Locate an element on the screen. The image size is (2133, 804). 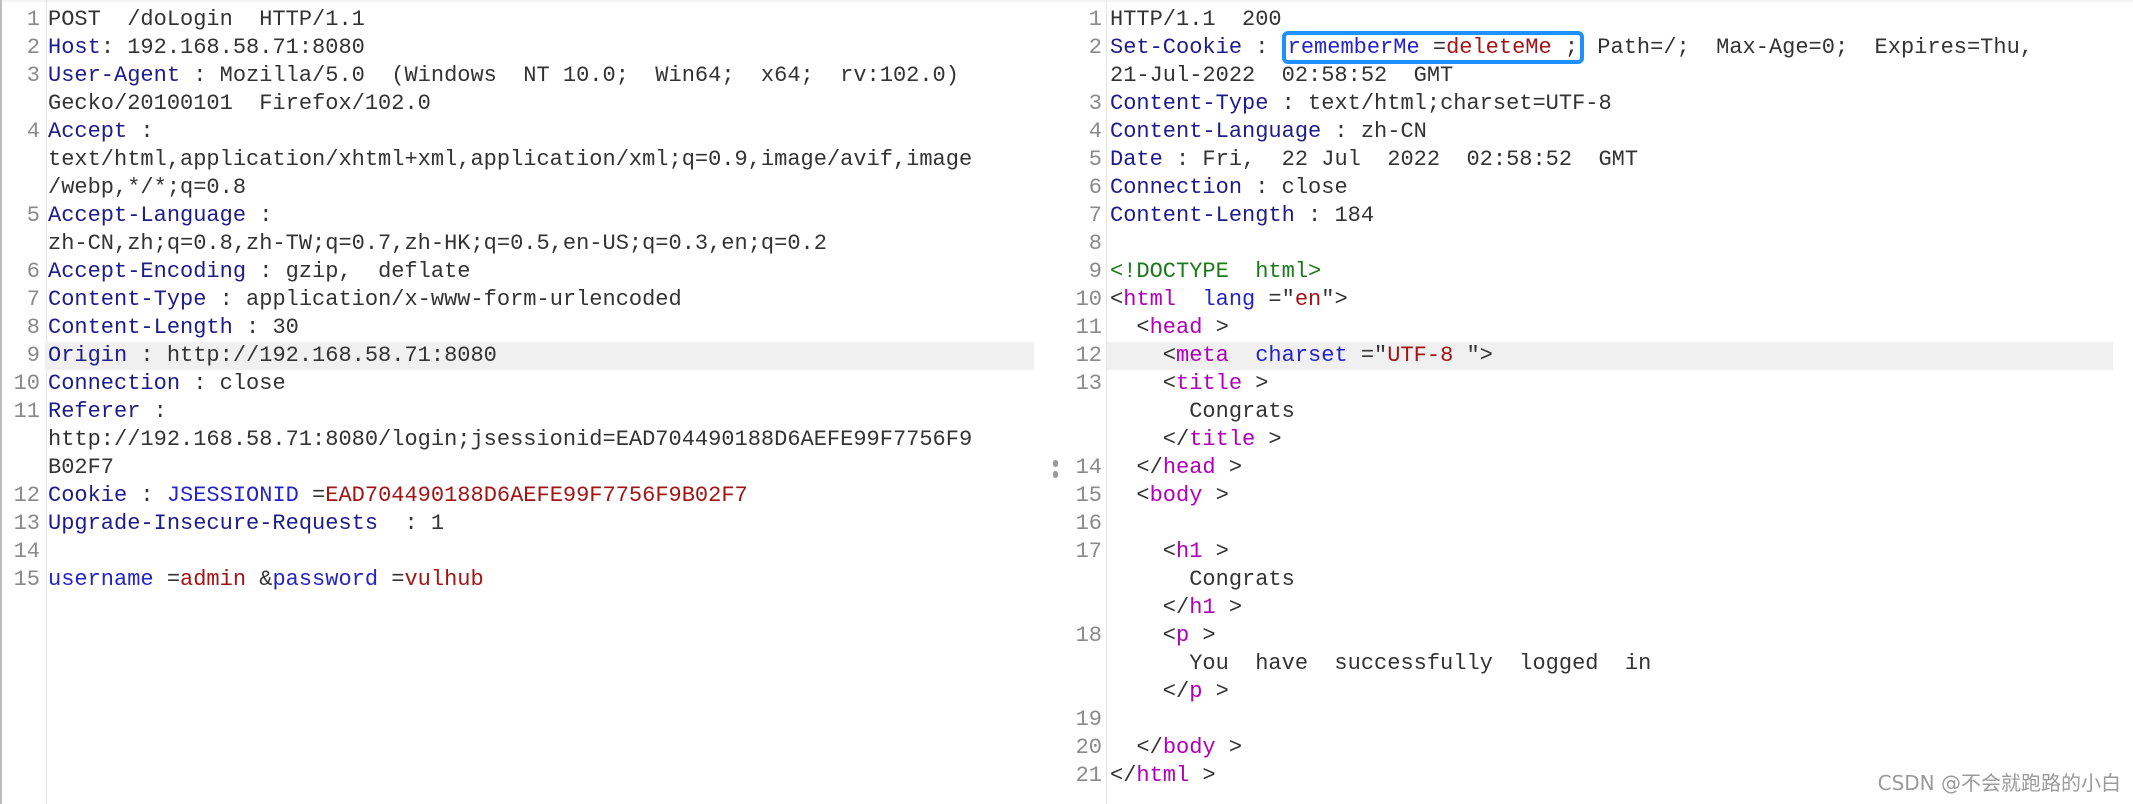
line-number: 4 is located at coordinates (33, 131).